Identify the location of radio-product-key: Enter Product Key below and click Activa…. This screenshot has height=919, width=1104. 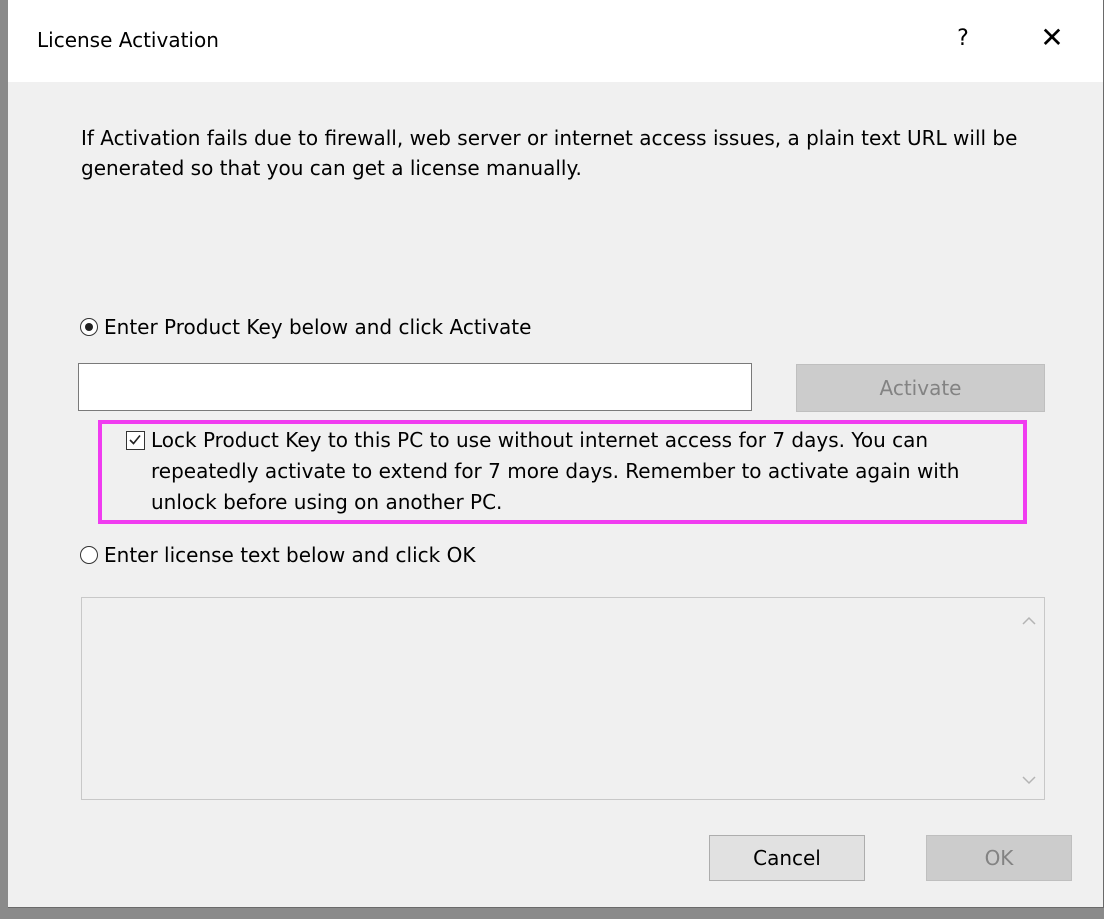
(305, 327).